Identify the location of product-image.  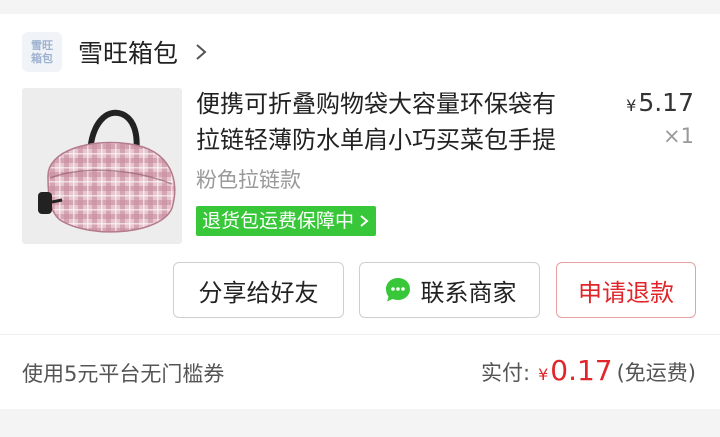
(102, 166).